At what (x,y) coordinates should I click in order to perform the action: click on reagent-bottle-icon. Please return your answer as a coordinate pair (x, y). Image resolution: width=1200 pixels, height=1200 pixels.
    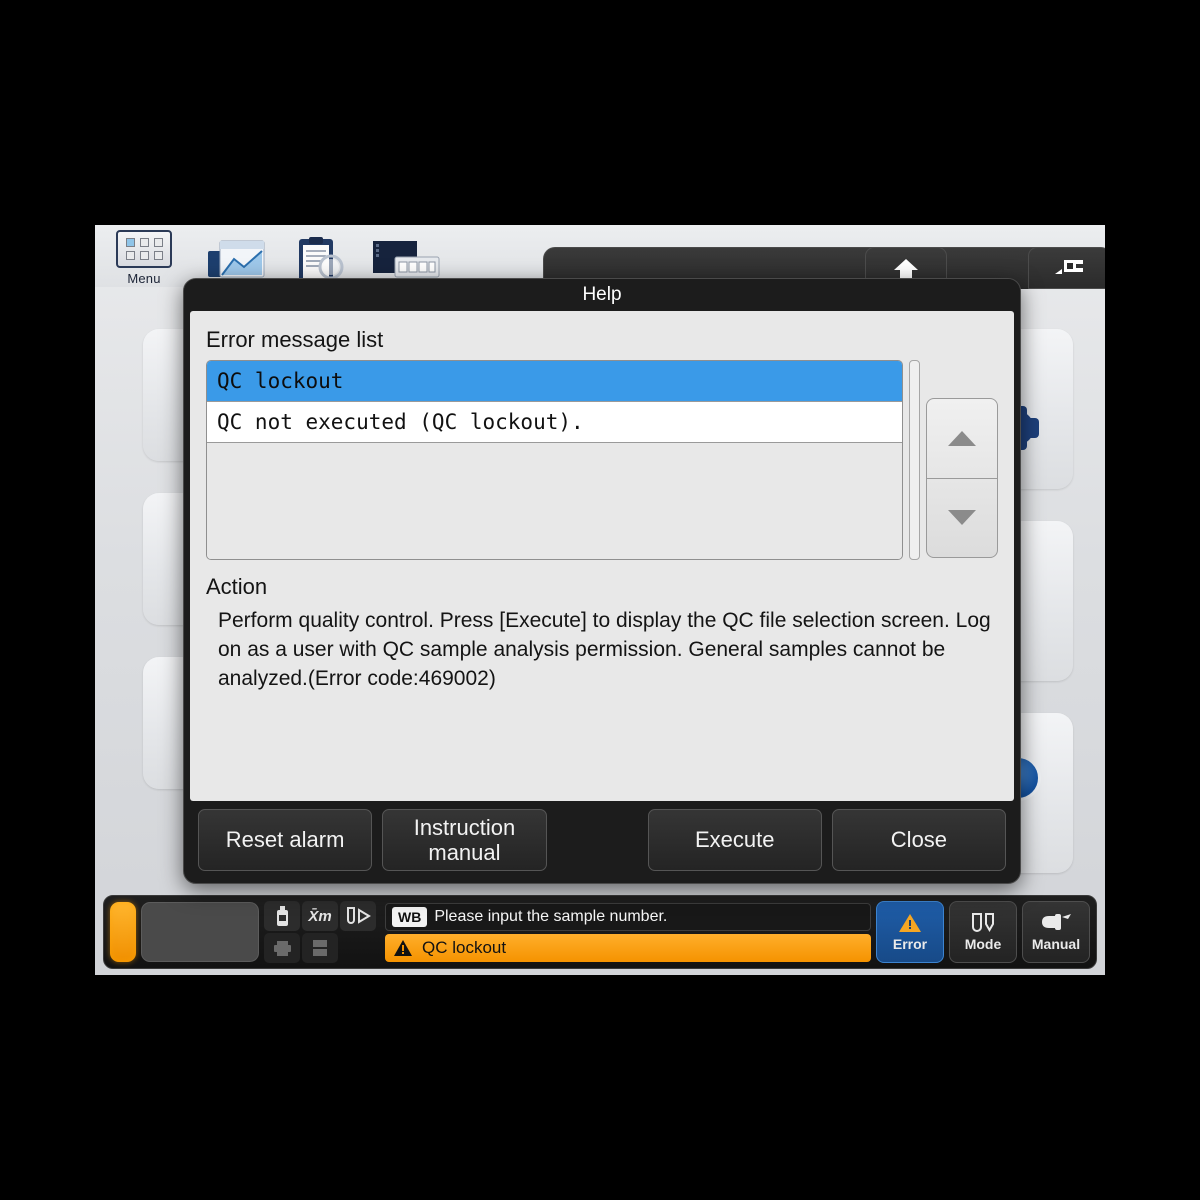
    Looking at the image, I should click on (282, 916).